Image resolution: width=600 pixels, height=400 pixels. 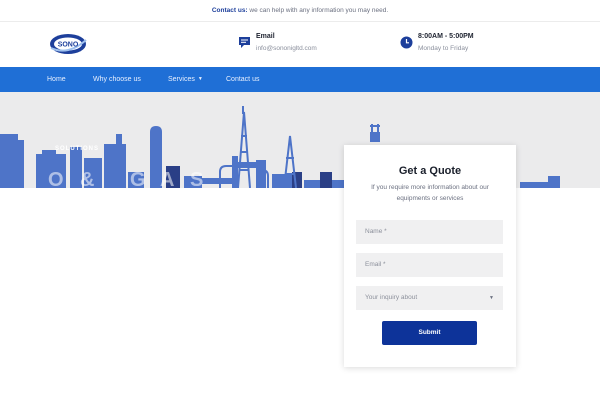 I want to click on sono-logo: SONO, so click(x=68, y=44).